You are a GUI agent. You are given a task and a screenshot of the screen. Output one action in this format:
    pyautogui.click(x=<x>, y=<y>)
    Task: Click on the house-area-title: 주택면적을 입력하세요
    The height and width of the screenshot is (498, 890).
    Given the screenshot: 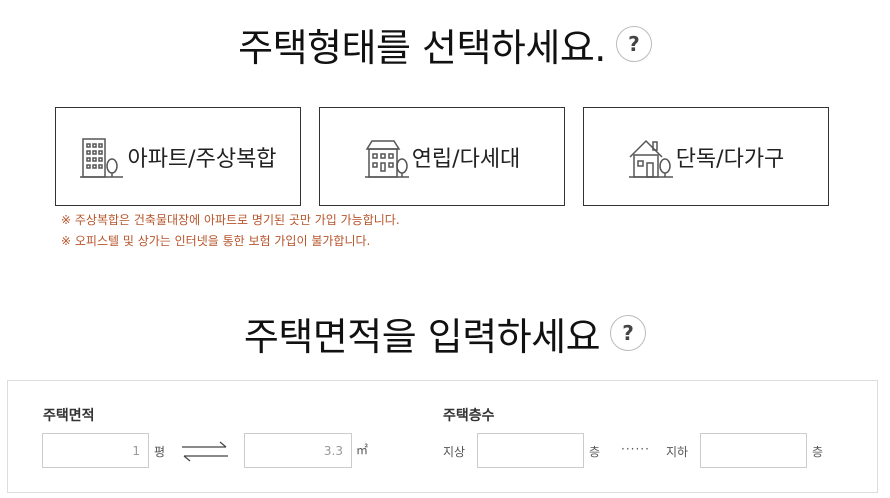 What is the action you would take?
    pyautogui.click(x=422, y=336)
    